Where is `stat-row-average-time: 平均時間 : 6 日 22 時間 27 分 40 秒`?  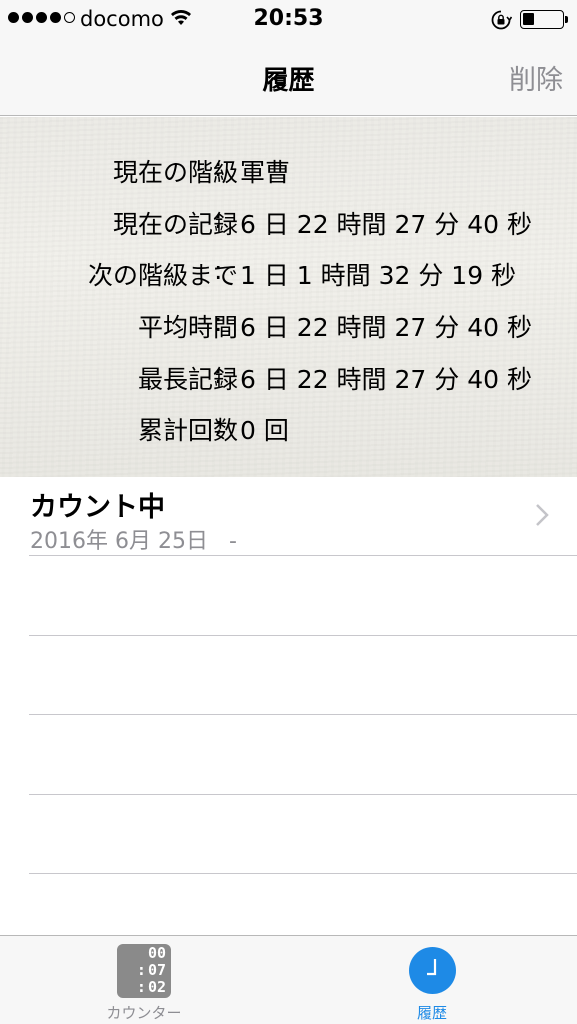 stat-row-average-time: 平均時間 : 6 日 22 時間 27 分 40 秒 is located at coordinates (288, 328).